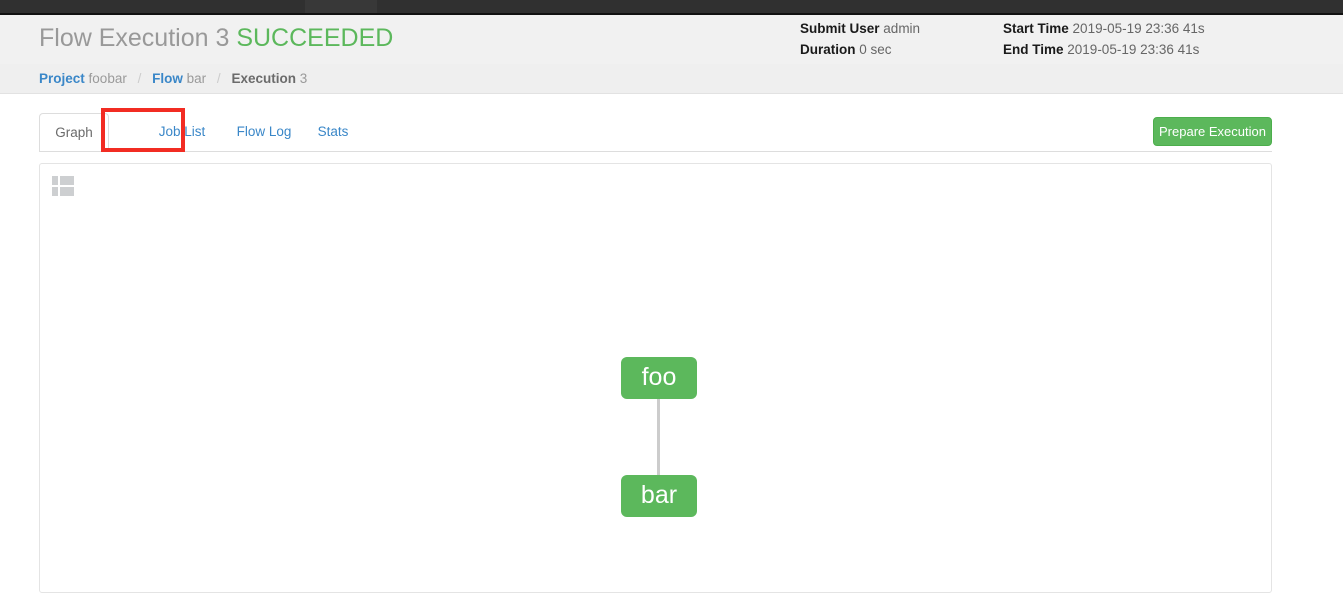 This screenshot has height=593, width=1343. I want to click on submit-user-row: Submit User admin, so click(860, 28).